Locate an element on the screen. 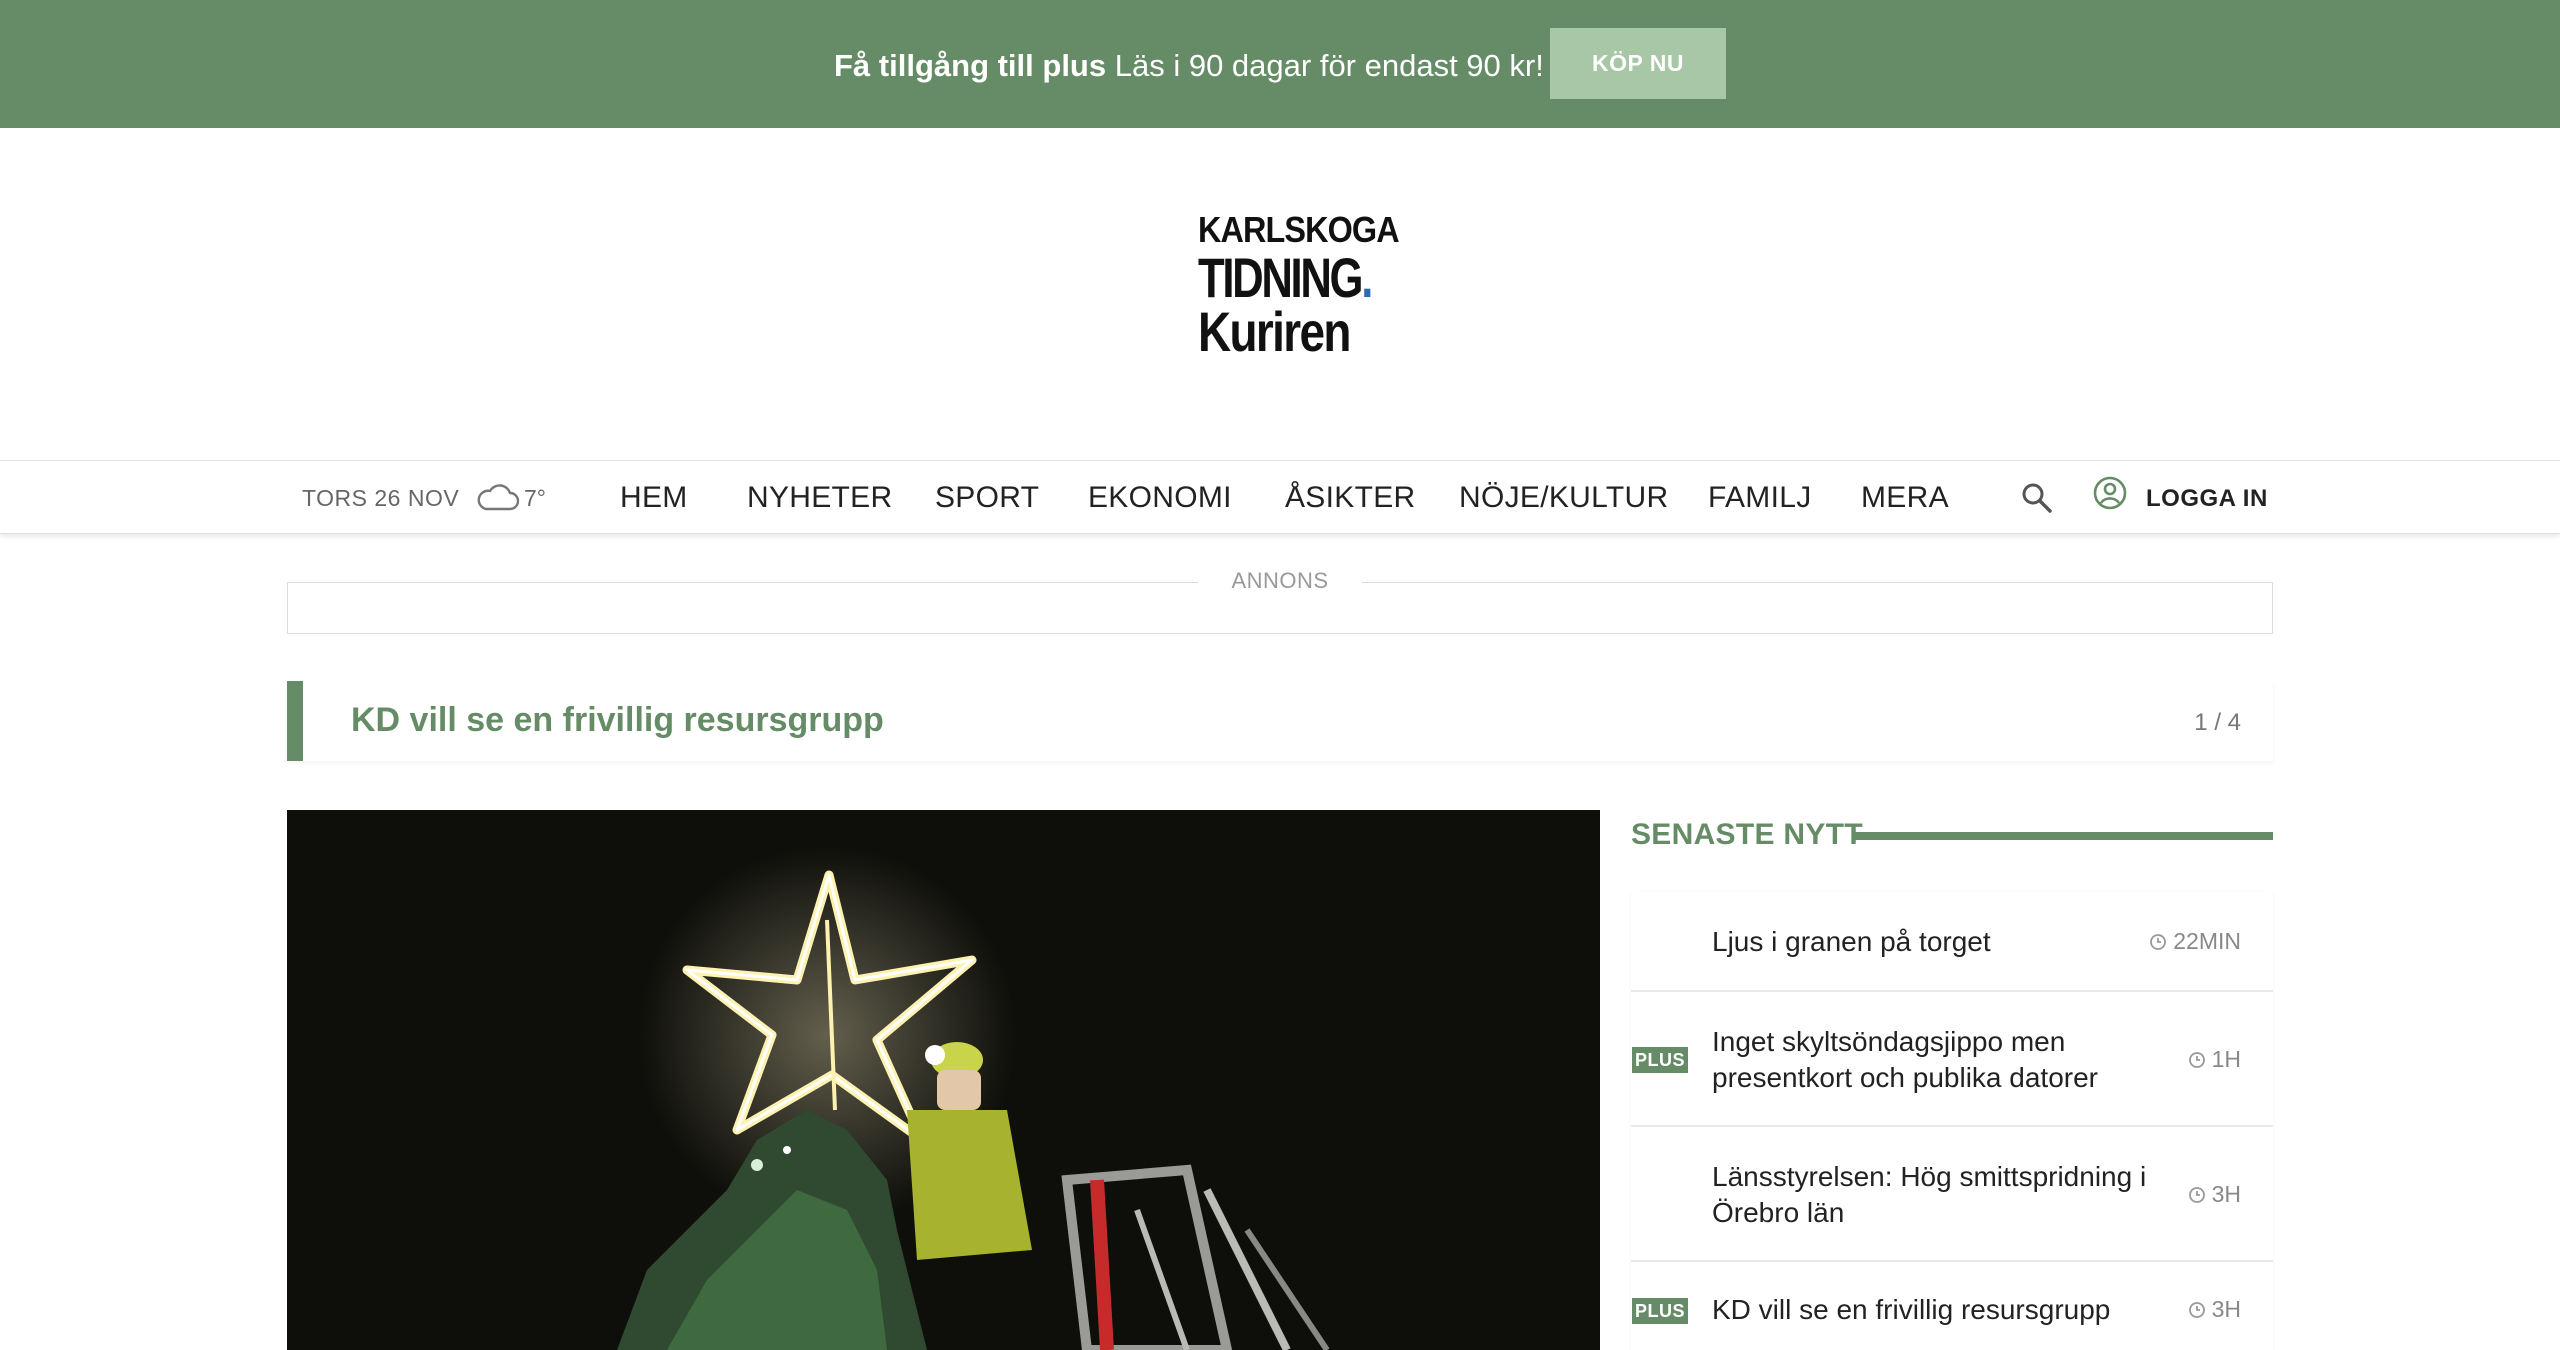 The image size is (2560, 1350). news-time: 22MIN is located at coordinates (2195, 941).